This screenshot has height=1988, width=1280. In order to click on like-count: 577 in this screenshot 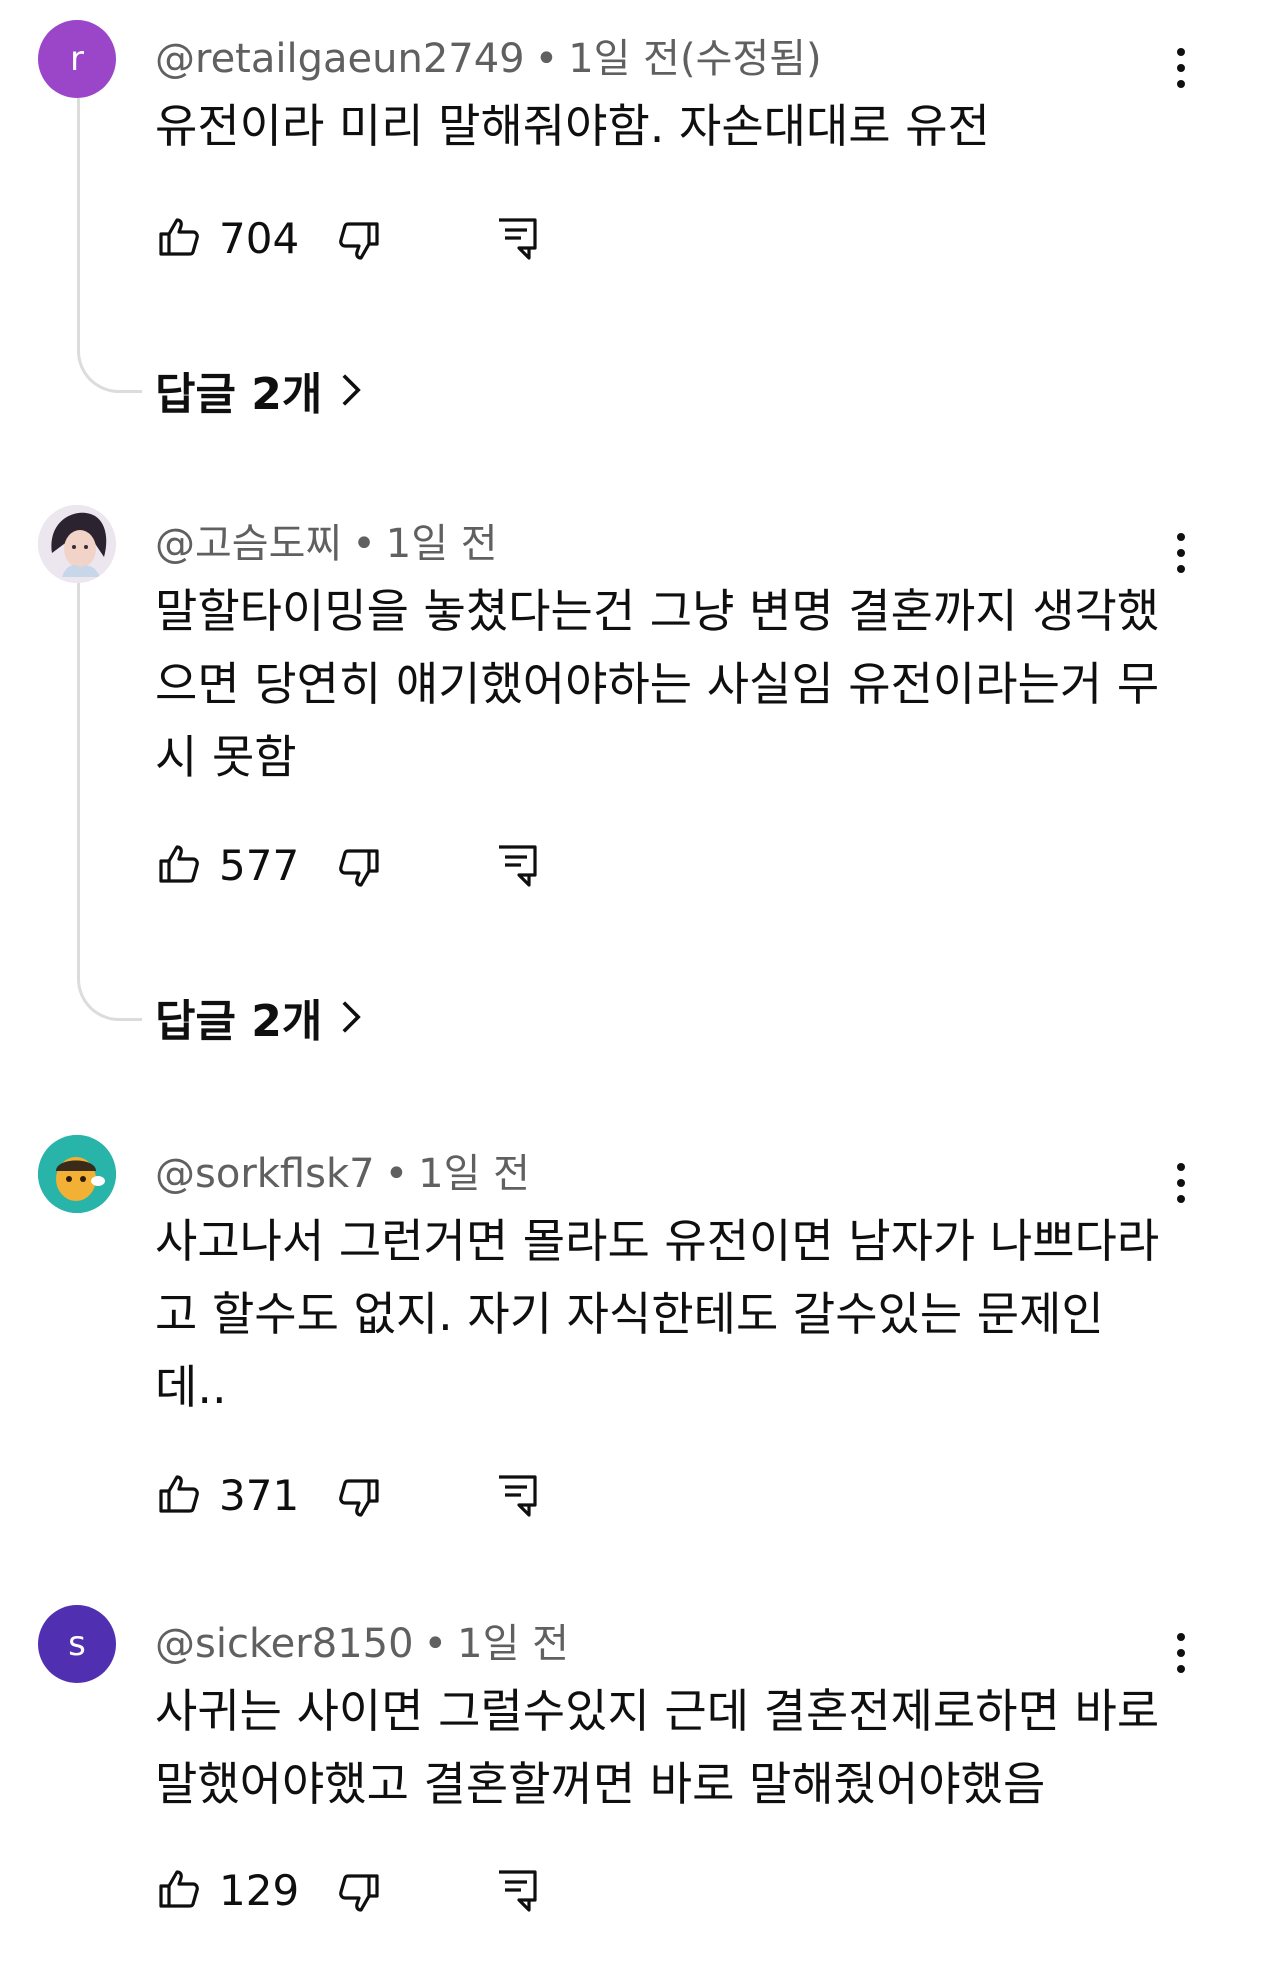, I will do `click(259, 865)`.